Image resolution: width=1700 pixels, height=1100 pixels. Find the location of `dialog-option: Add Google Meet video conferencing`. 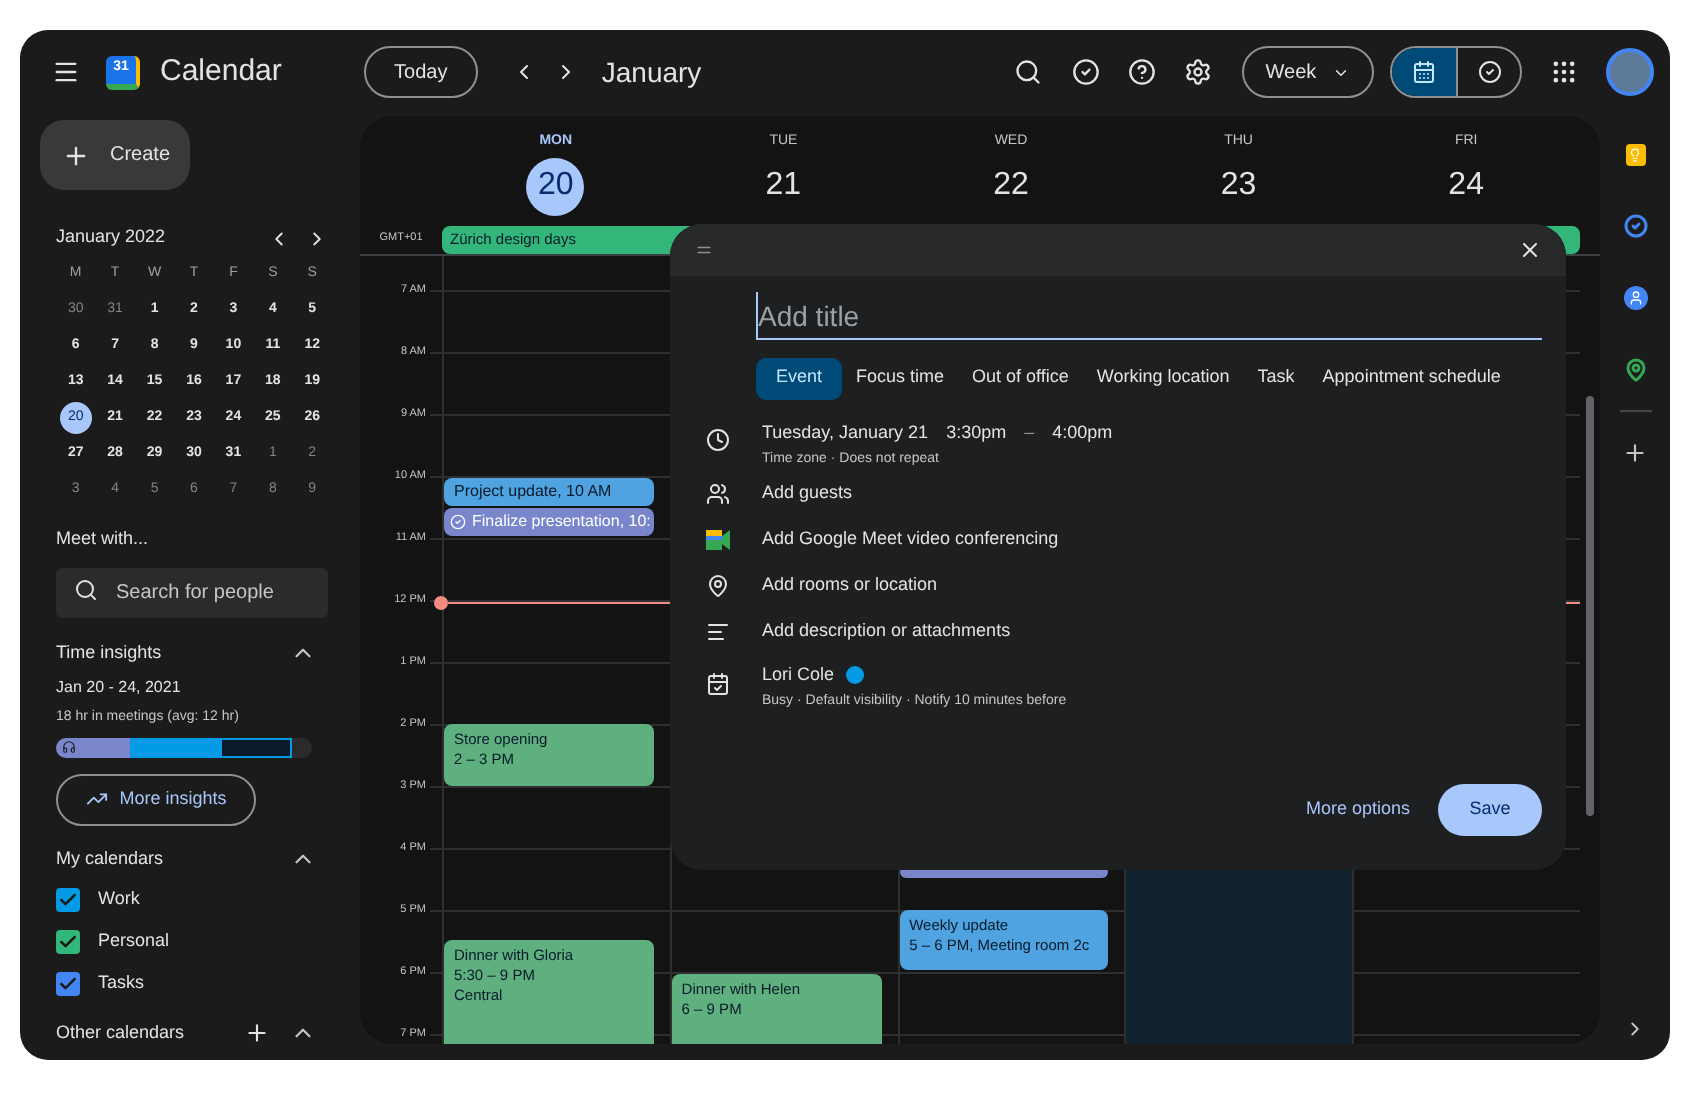

dialog-option: Add Google Meet video conferencing is located at coordinates (910, 540).